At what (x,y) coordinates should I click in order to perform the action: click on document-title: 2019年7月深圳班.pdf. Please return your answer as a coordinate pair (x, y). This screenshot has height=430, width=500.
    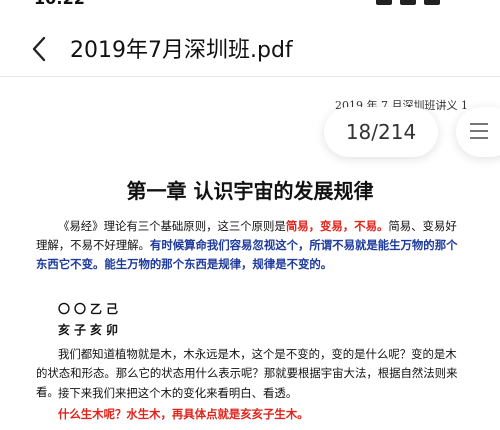
    Looking at the image, I should click on (181, 50).